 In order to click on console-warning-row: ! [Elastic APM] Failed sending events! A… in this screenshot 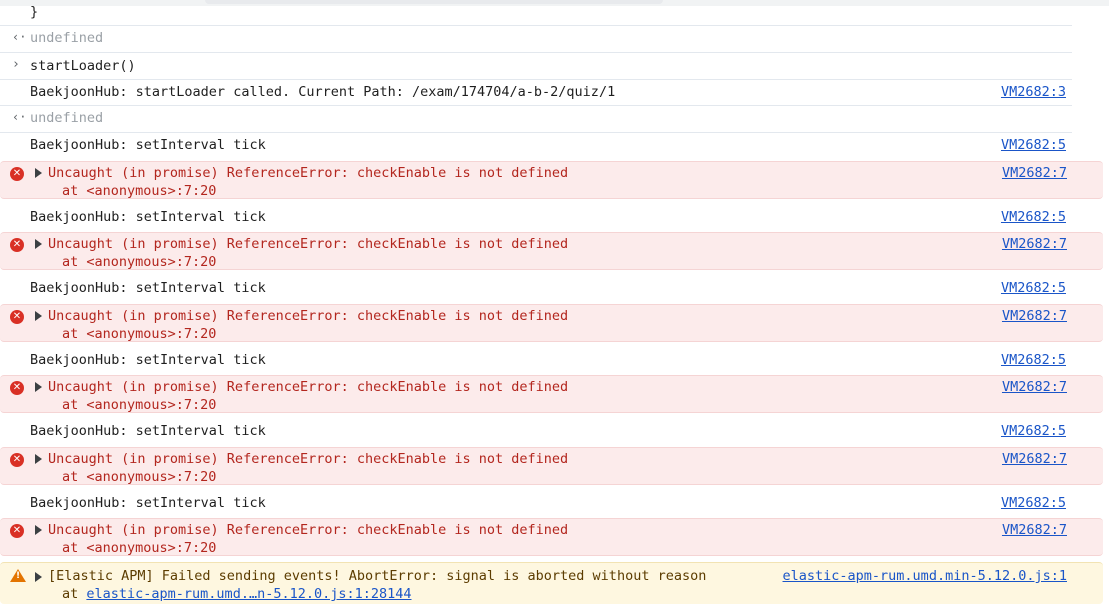, I will do `click(551, 583)`.